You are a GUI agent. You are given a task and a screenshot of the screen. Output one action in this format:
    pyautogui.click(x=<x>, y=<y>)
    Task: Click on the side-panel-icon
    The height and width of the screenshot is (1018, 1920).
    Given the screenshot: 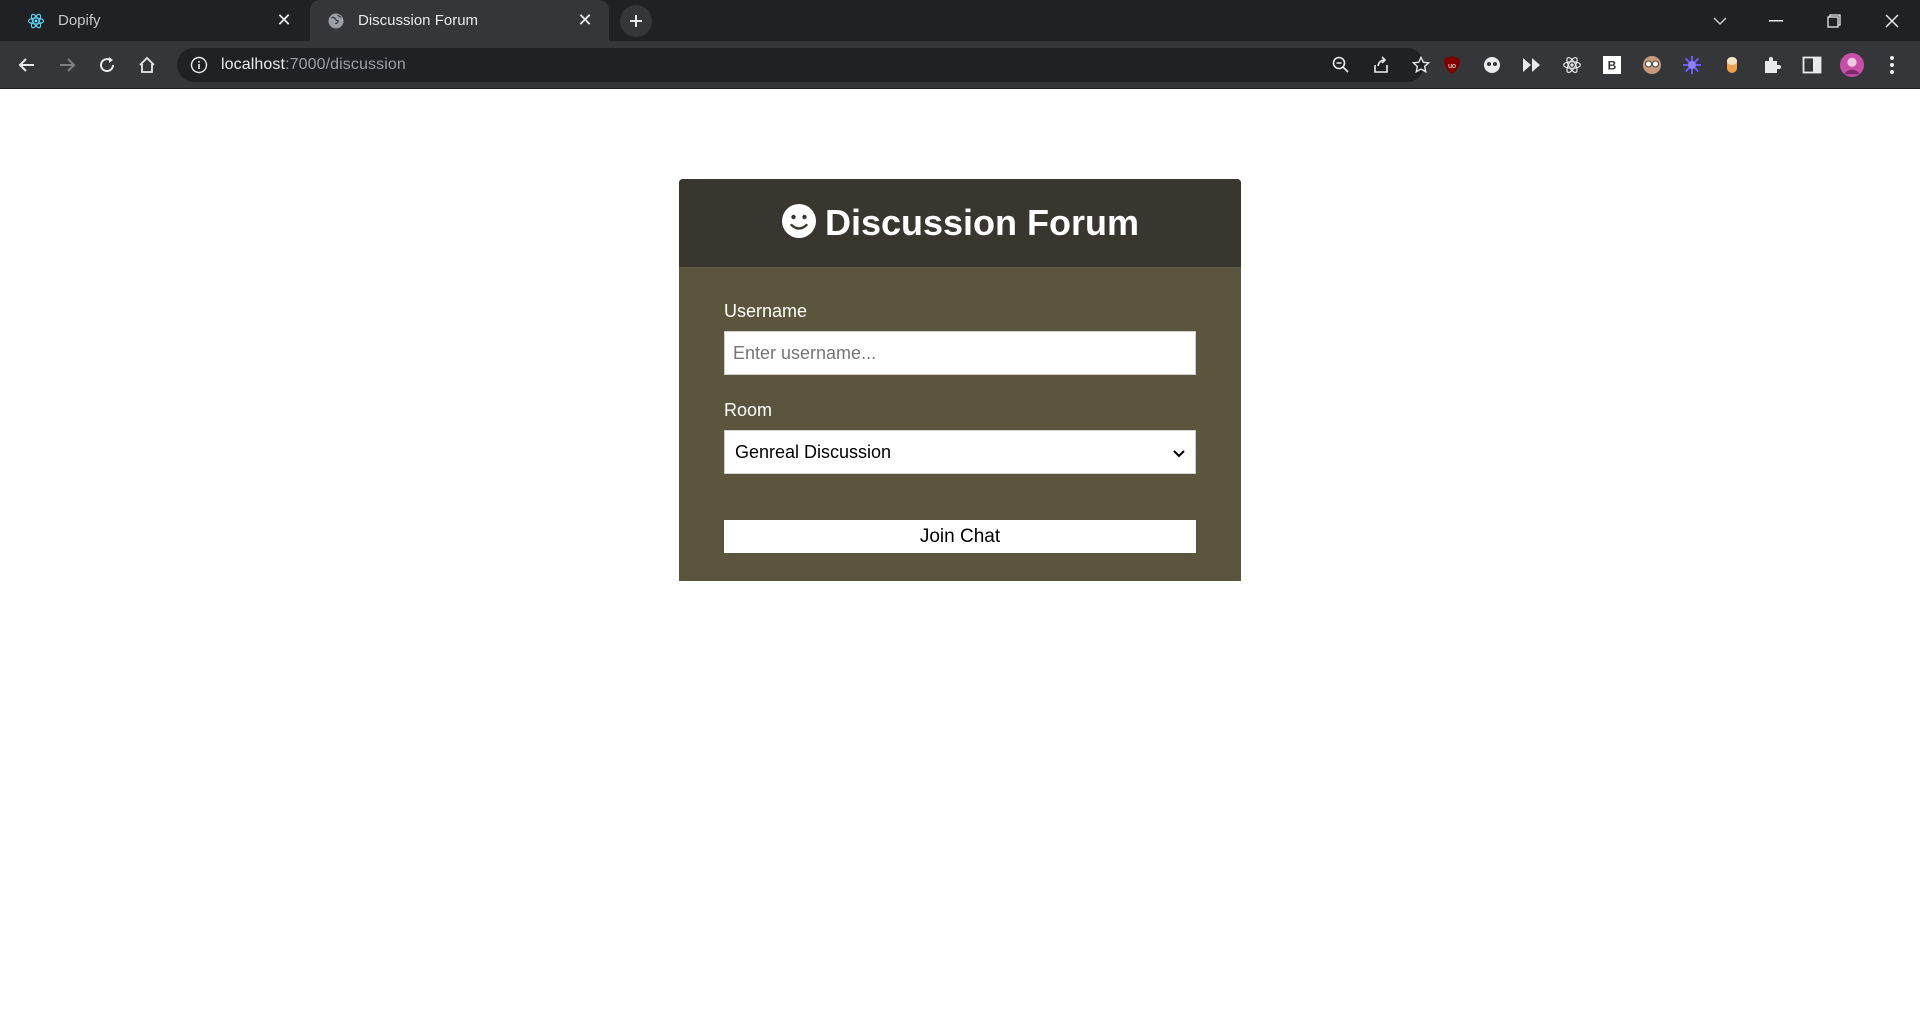 What is the action you would take?
    pyautogui.click(x=1812, y=65)
    